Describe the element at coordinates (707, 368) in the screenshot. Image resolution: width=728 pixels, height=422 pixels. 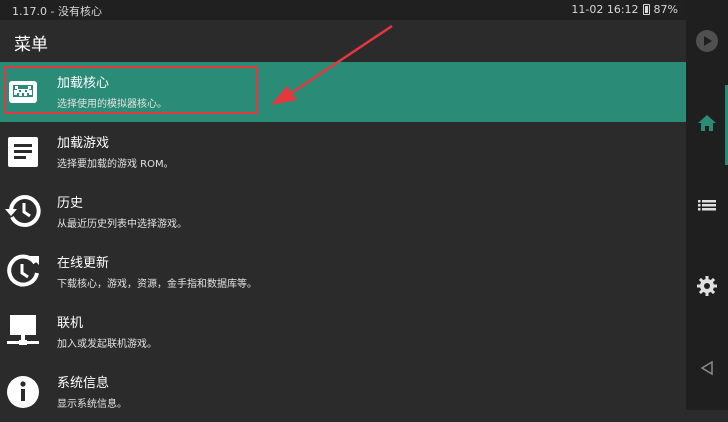
I see `back-triangle-icon` at that location.